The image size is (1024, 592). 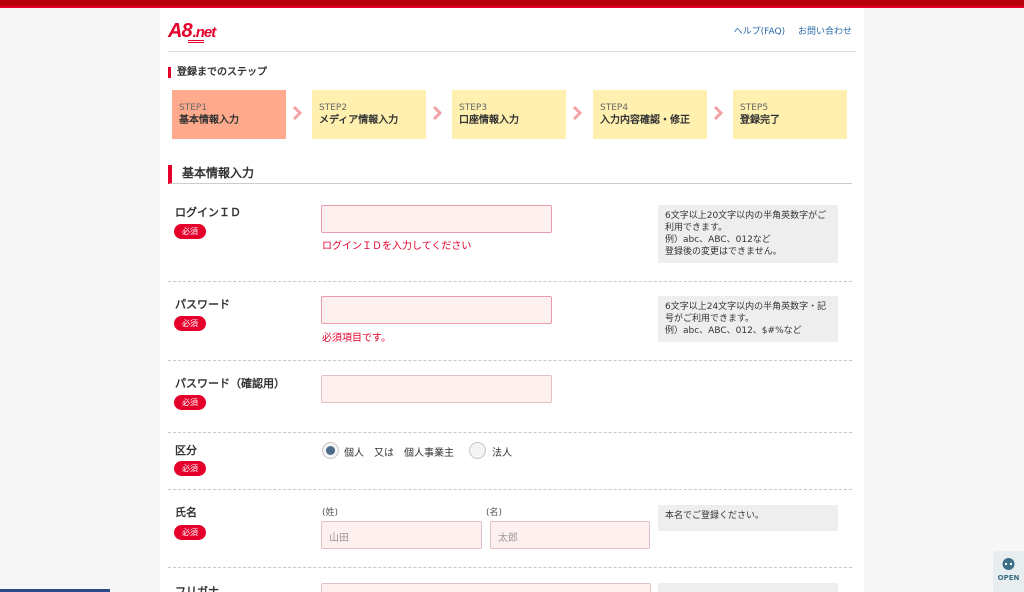 What do you see at coordinates (397, 246) in the screenshot?
I see `login-id-error: ログインＩＤを入力してください` at bounding box center [397, 246].